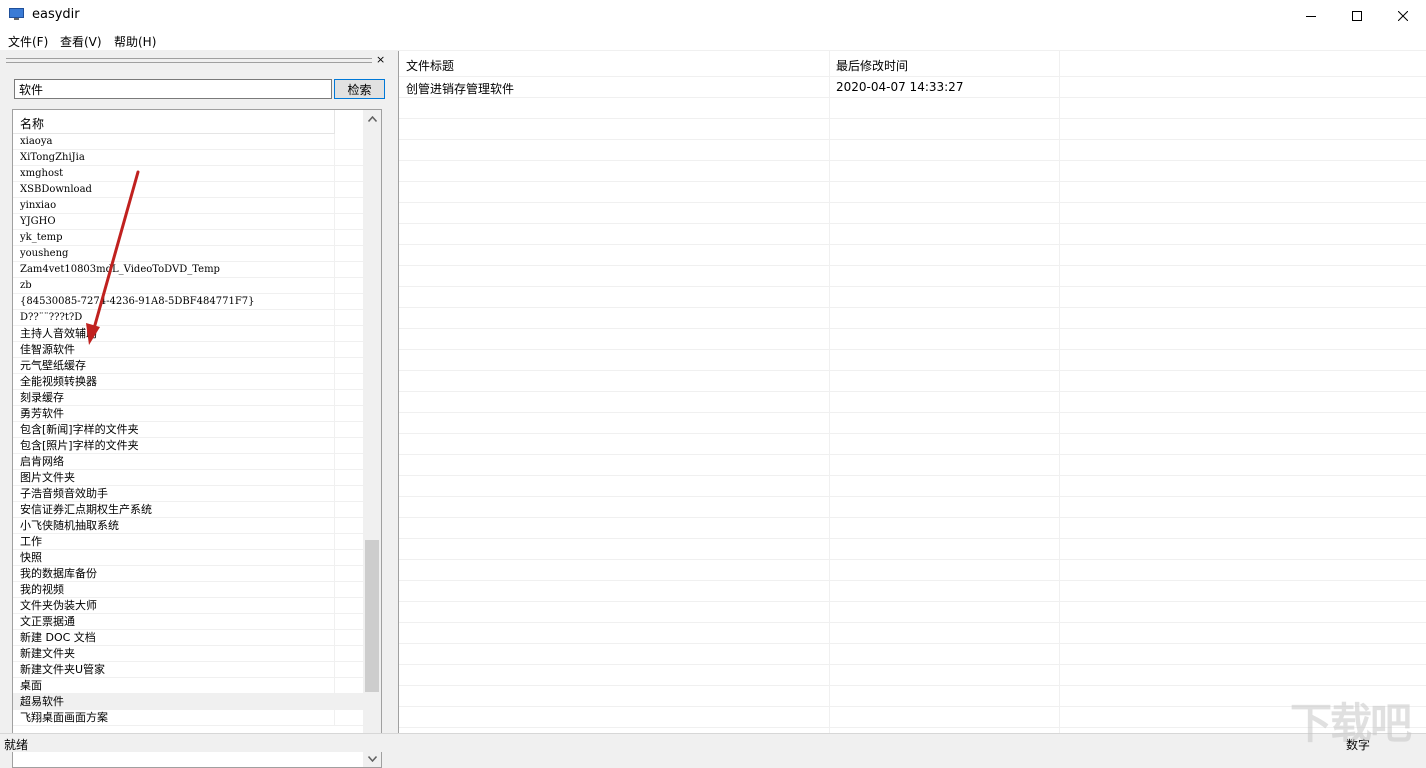 The width and height of the screenshot is (1426, 768). What do you see at coordinates (188, 254) in the screenshot?
I see `list-item: yousheng` at bounding box center [188, 254].